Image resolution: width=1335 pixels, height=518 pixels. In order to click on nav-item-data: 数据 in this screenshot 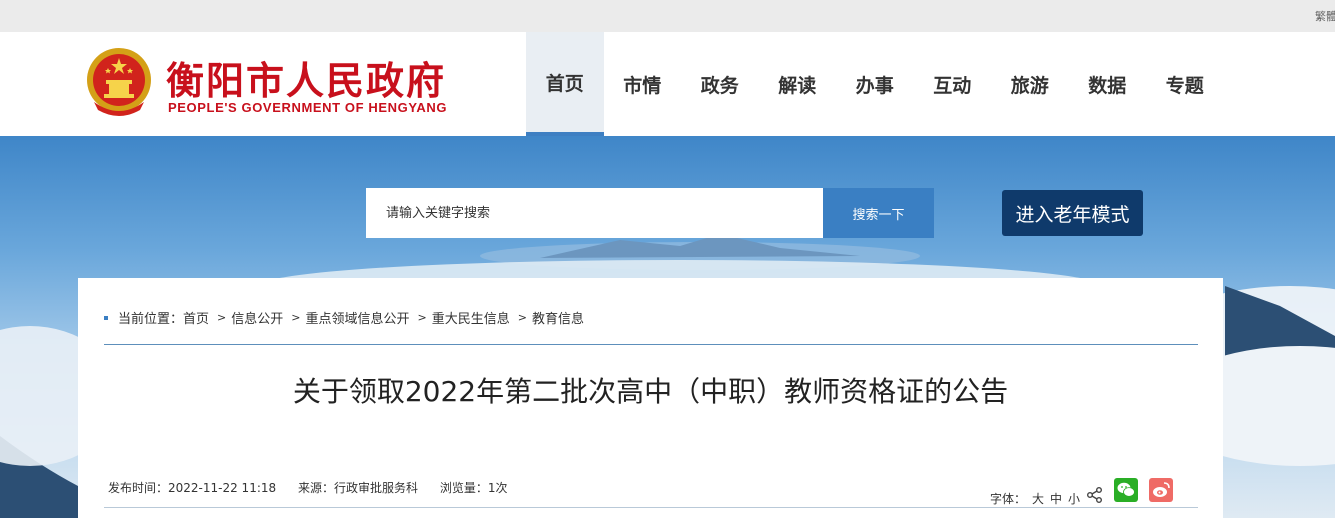, I will do `click(1108, 84)`.